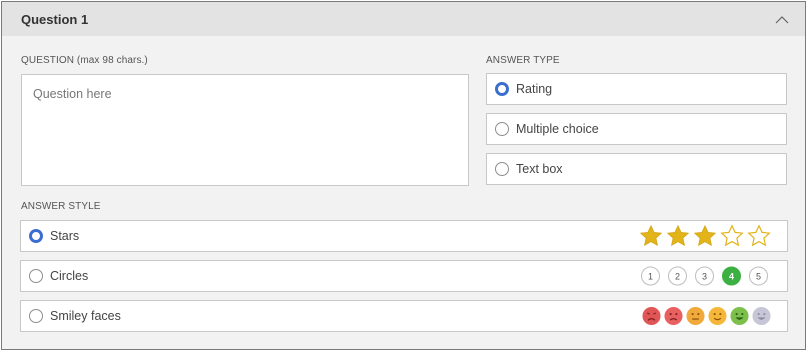  Describe the element at coordinates (704, 276) in the screenshot. I see `circle-number: 3` at that location.